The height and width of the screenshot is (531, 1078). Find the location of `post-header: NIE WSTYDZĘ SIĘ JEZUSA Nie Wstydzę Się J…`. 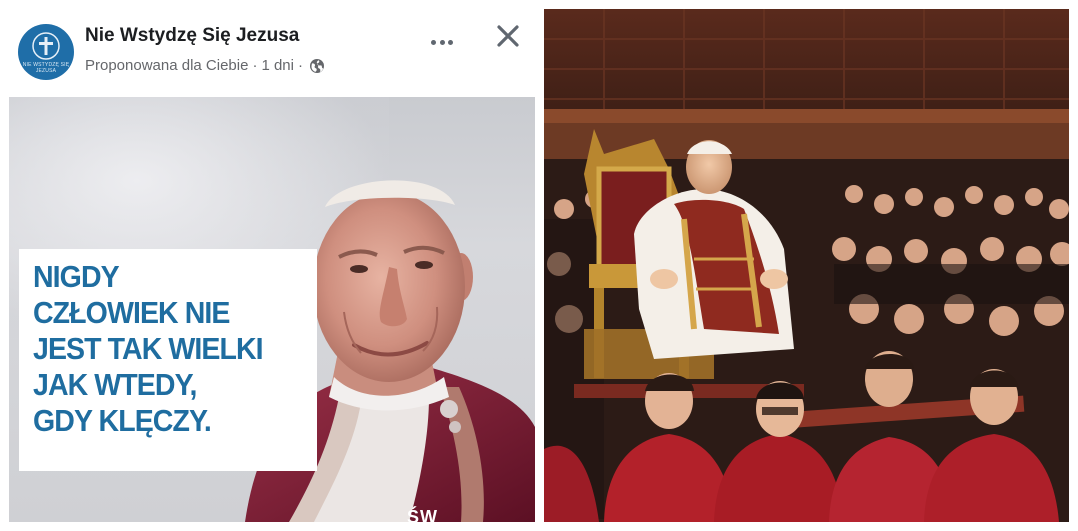

post-header: NIE WSTYDZĘ SIĘ JEZUSA Nie Wstydzę Się J… is located at coordinates (272, 53).